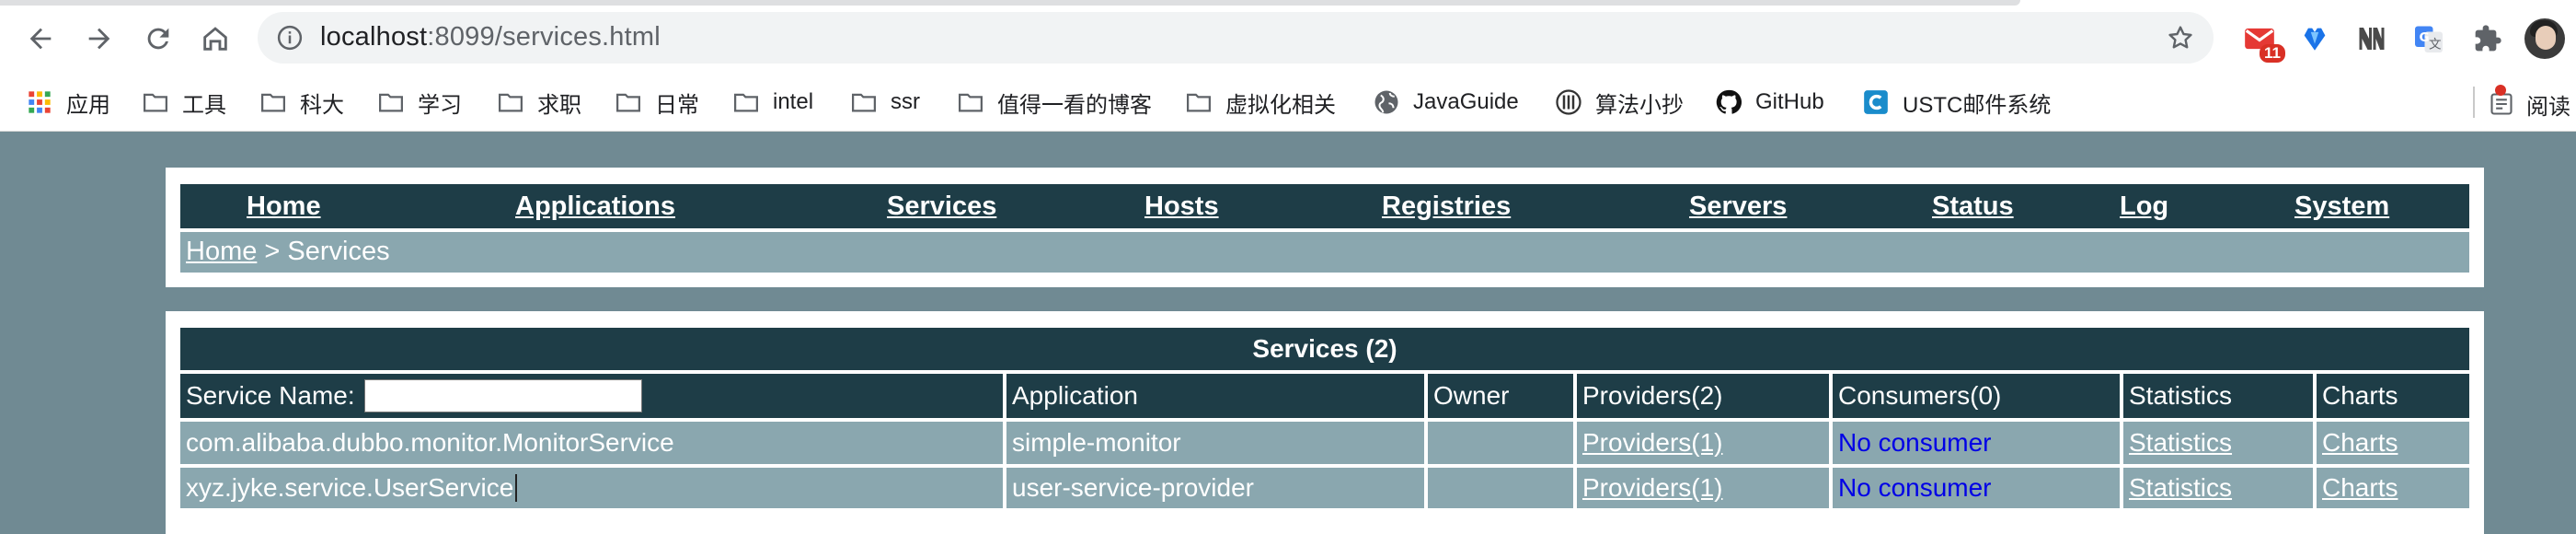 This screenshot has width=2576, height=534. Describe the element at coordinates (290, 38) in the screenshot. I see `info-icon` at that location.